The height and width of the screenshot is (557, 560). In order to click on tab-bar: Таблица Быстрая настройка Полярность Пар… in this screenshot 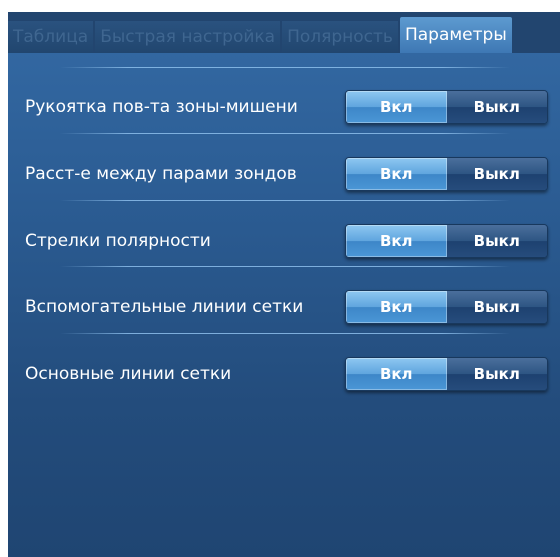, I will do `click(284, 34)`.